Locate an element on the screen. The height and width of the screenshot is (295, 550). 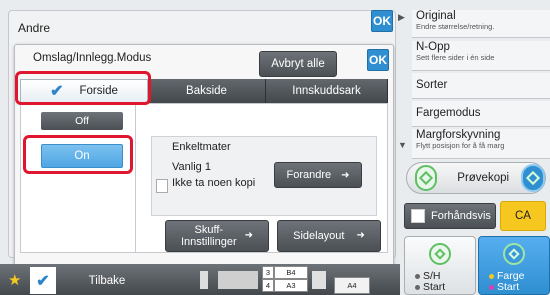
bw-line2: Start is located at coordinates (434, 287).